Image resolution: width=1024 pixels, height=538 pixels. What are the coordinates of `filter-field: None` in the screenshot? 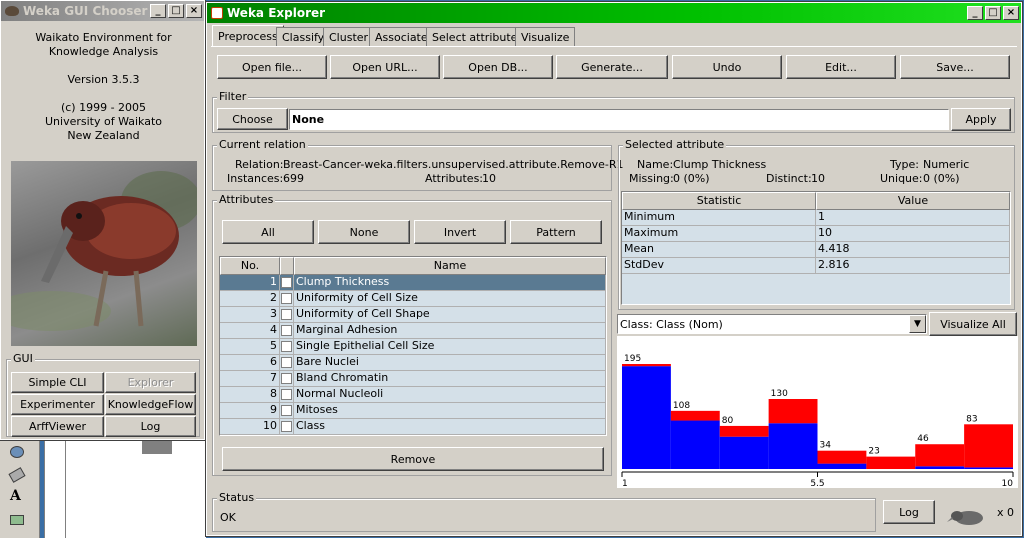 It's located at (619, 119).